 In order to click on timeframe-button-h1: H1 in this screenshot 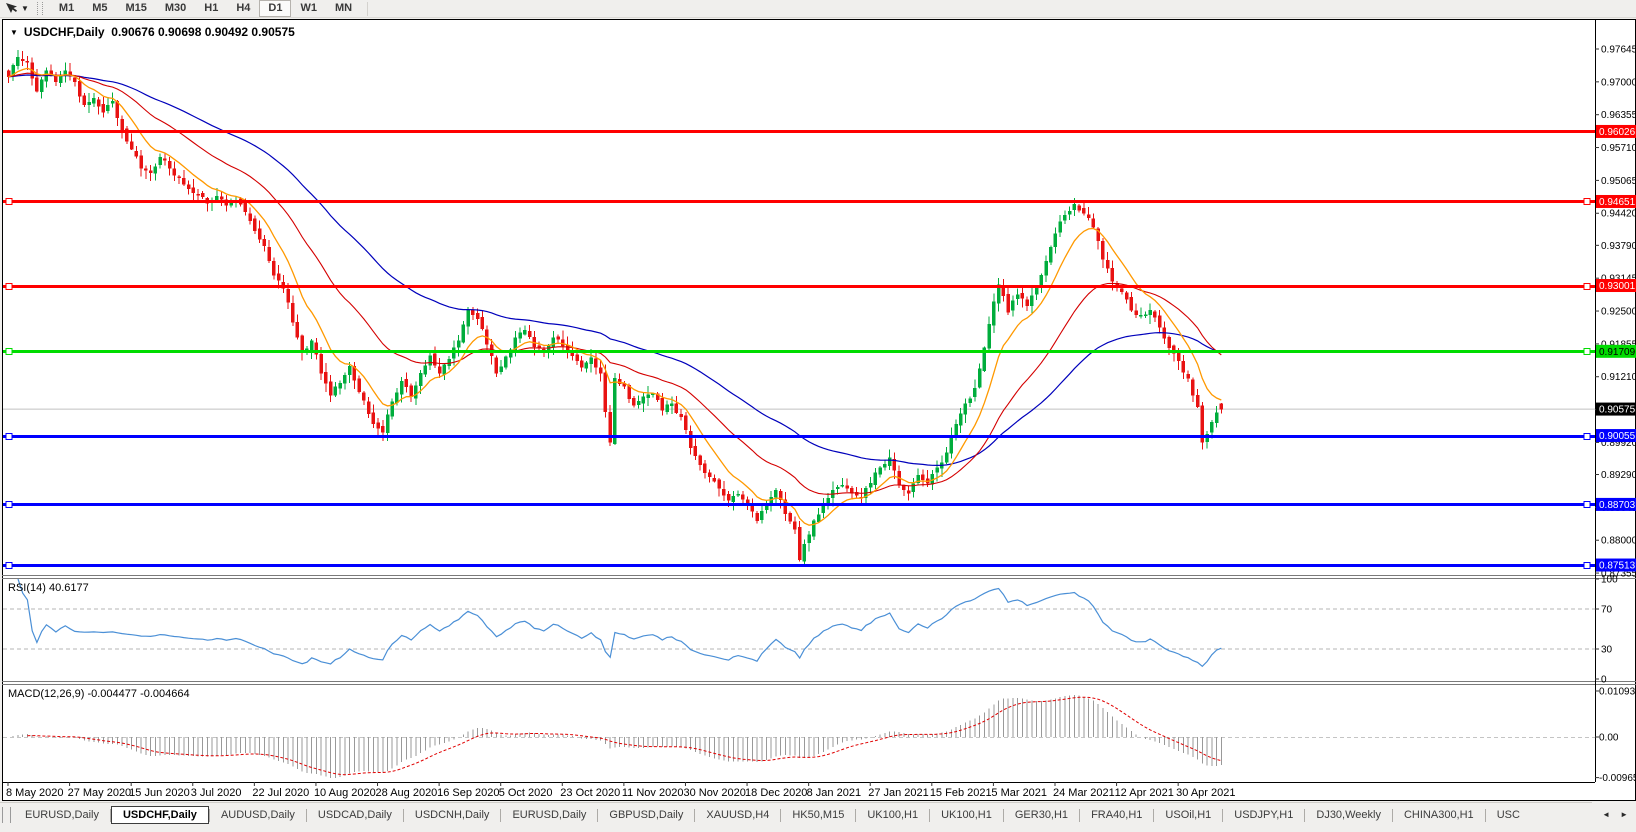, I will do `click(211, 8)`.